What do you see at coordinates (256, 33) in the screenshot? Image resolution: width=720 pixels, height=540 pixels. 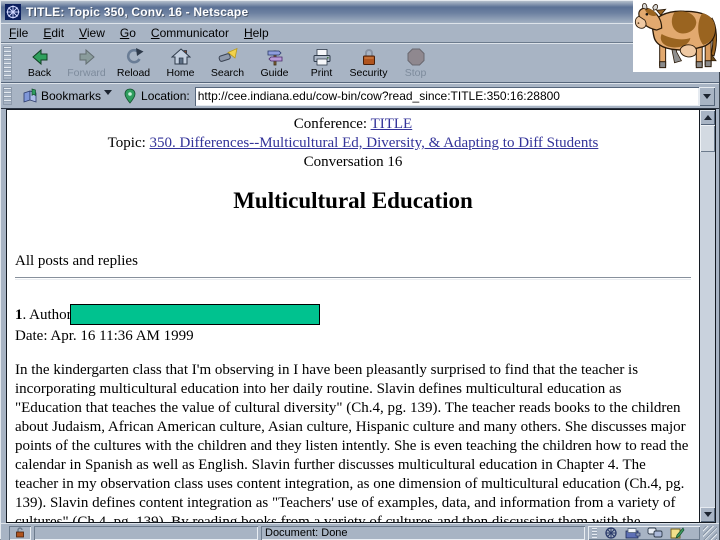 I see `menu-help: Help` at bounding box center [256, 33].